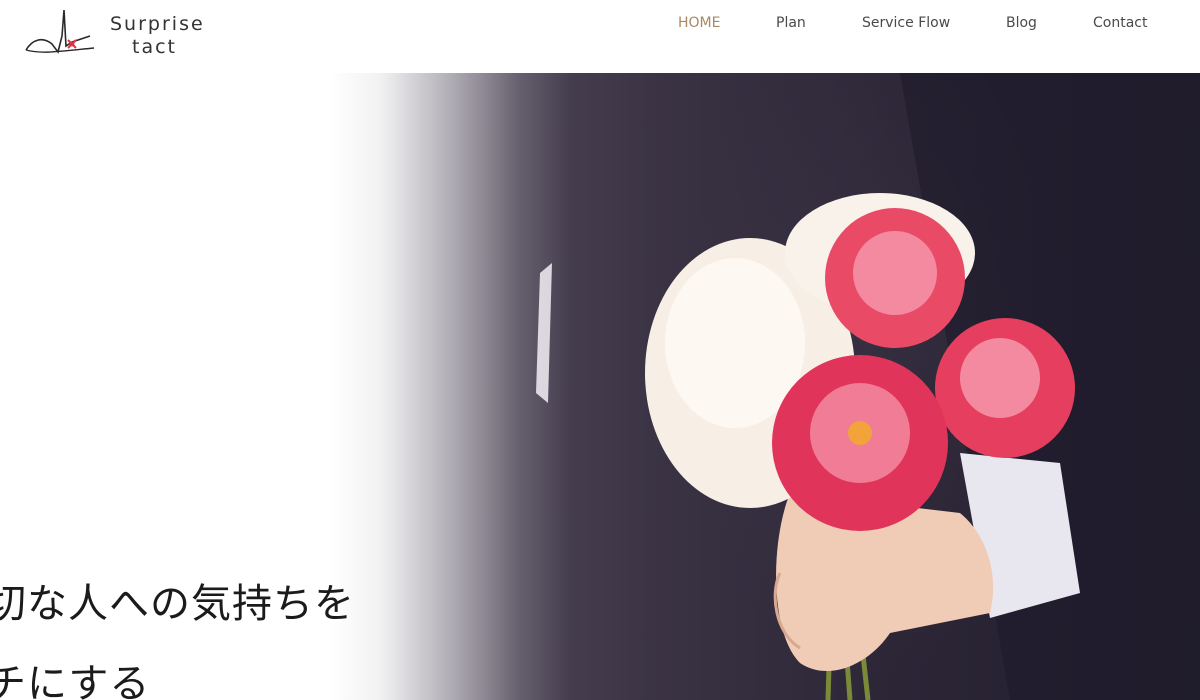  Describe the element at coordinates (906, 23) in the screenshot. I see `nav-service-flow: Service Flow` at that location.